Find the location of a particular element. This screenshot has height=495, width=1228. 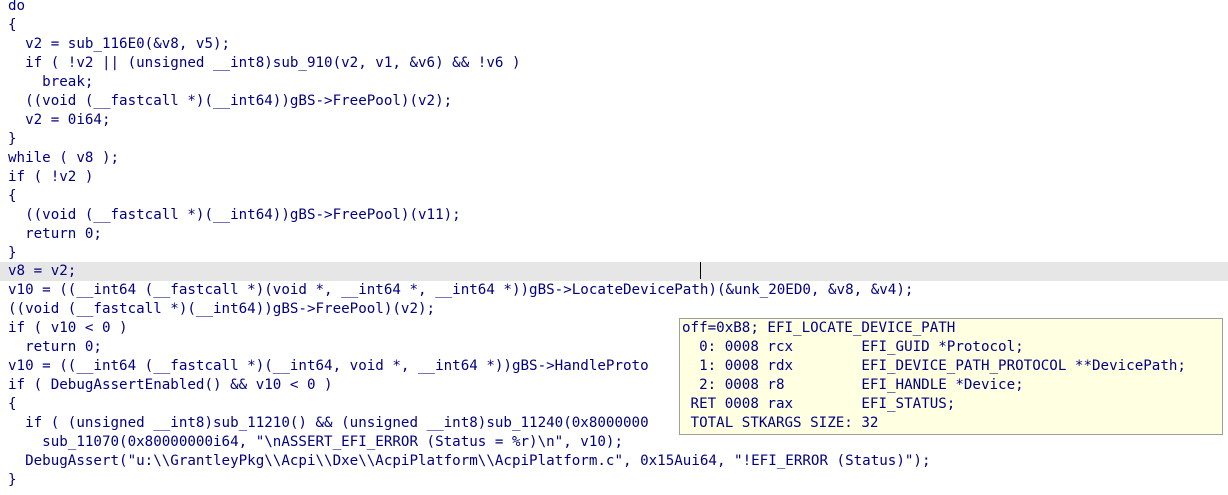

code-line: while ( v8 ); is located at coordinates (614, 158).